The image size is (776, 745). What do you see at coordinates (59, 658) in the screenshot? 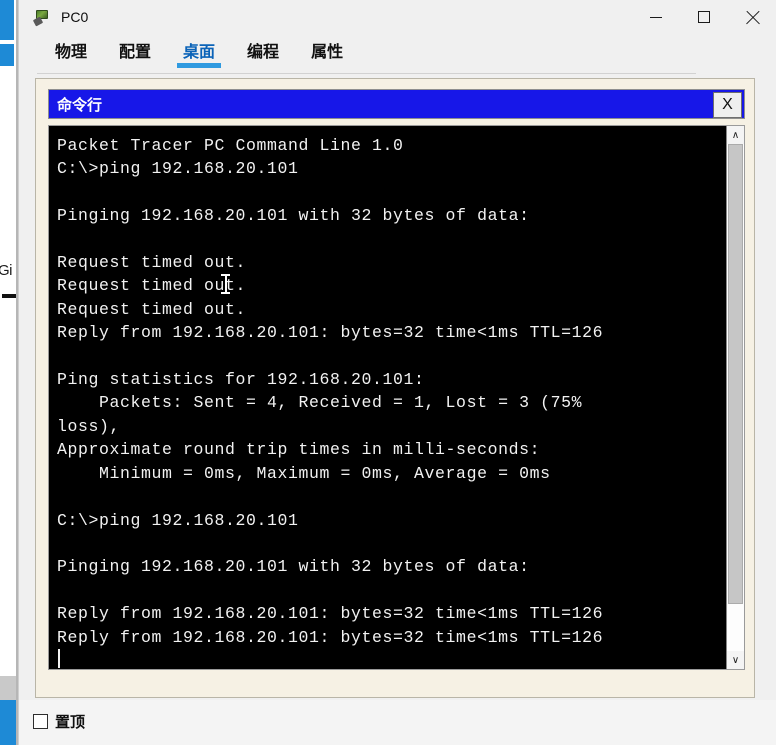
I see `terminal-caret` at bounding box center [59, 658].